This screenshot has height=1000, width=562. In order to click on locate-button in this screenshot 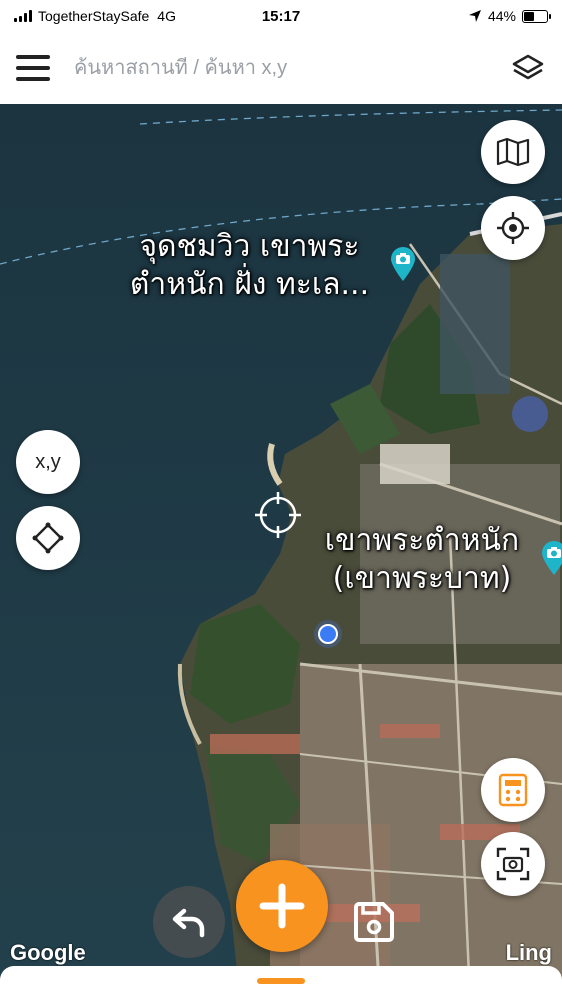, I will do `click(513, 228)`.